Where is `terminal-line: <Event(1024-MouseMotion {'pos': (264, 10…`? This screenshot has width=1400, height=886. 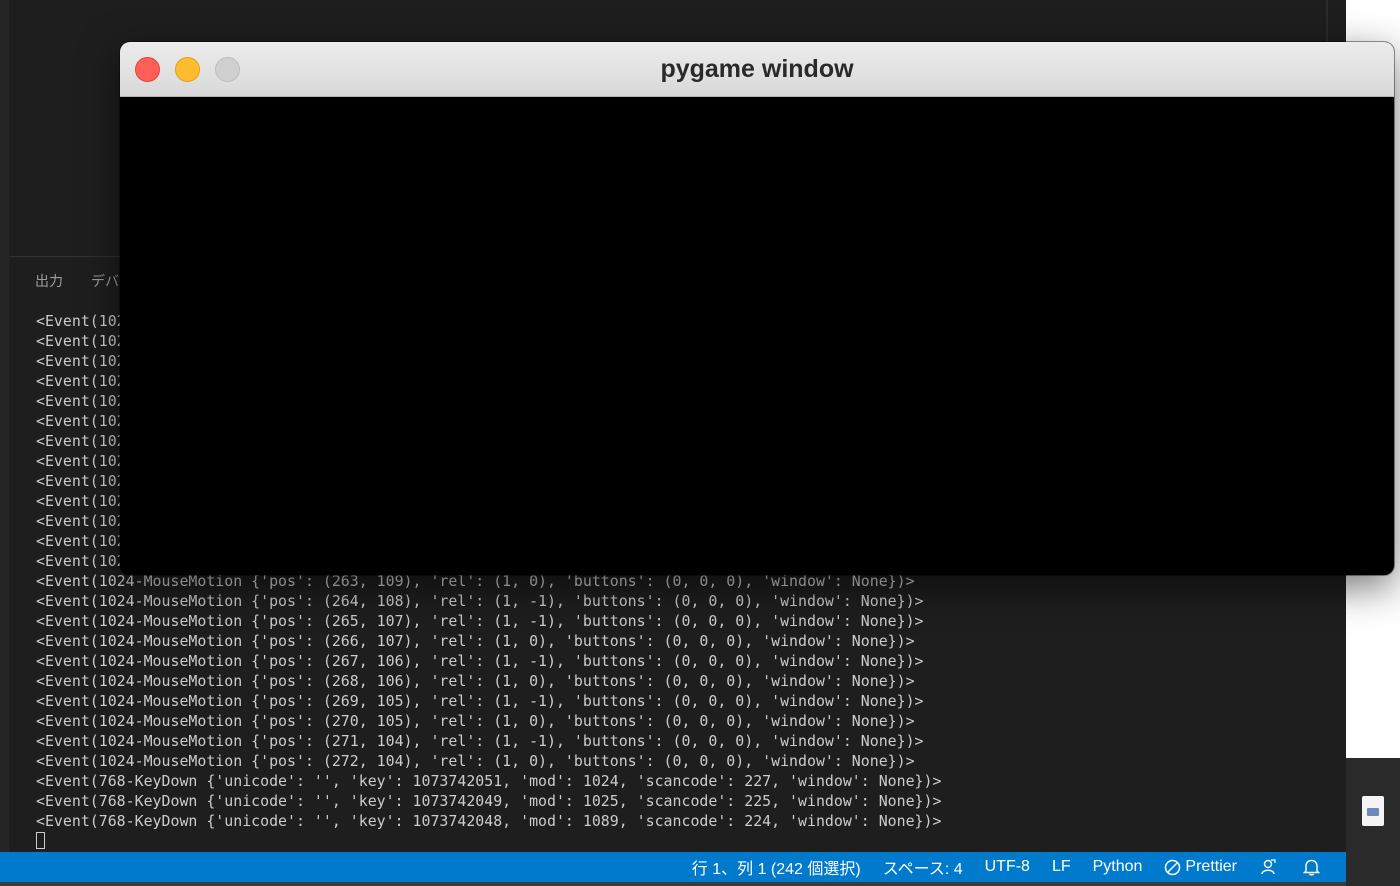 terminal-line: <Event(1024-MouseMotion {'pos': (264, 10… is located at coordinates (480, 601).